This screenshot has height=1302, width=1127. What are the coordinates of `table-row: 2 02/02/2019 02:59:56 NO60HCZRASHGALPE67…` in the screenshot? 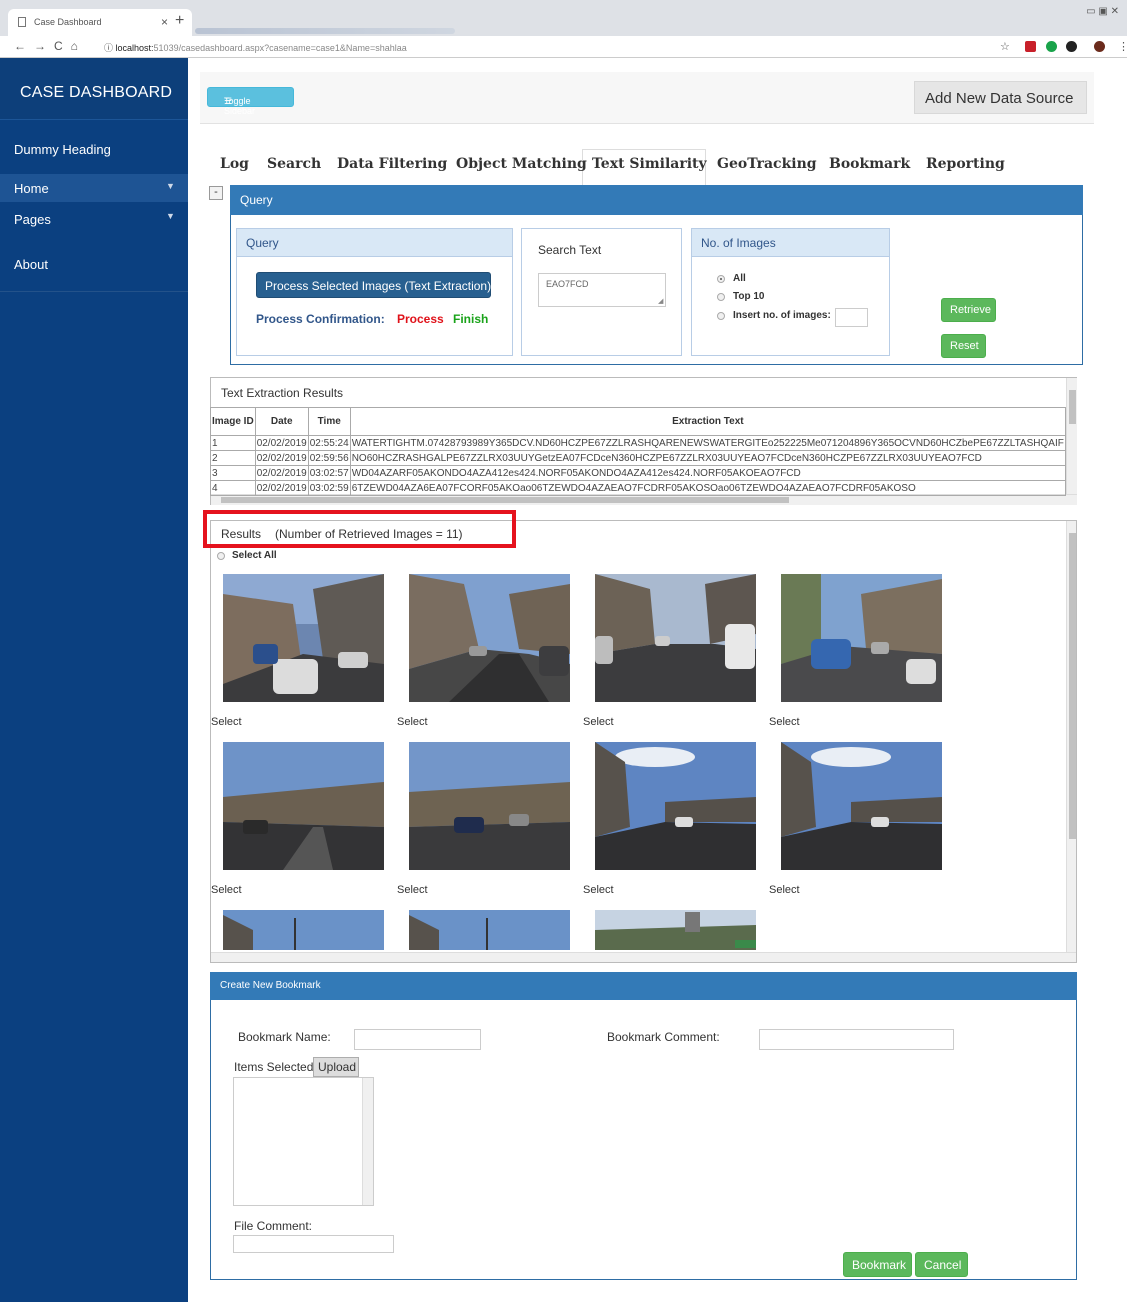 It's located at (638, 458).